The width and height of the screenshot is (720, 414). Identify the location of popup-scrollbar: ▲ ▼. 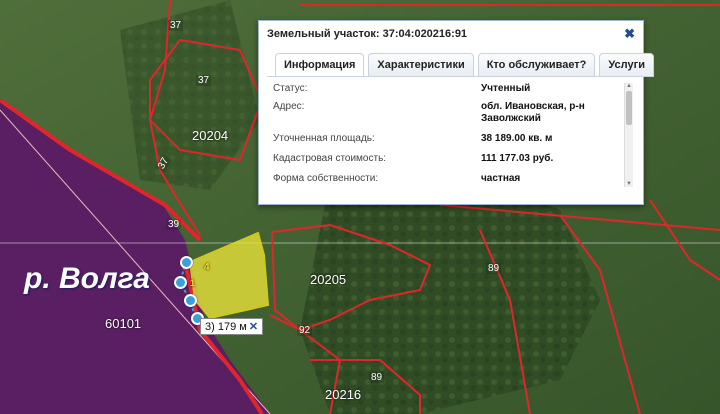
(628, 135).